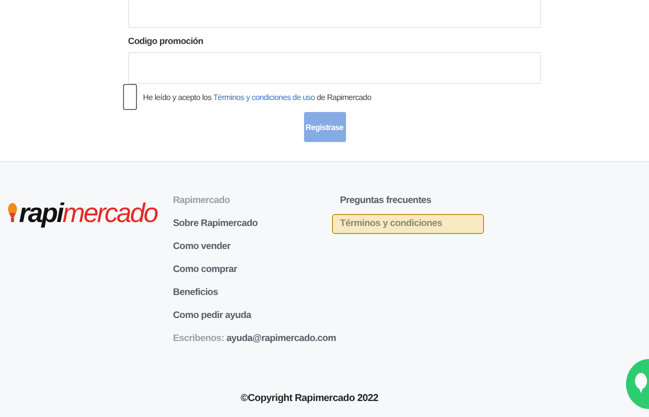  What do you see at coordinates (256, 292) in the screenshot?
I see `footer-link: Beneficios` at bounding box center [256, 292].